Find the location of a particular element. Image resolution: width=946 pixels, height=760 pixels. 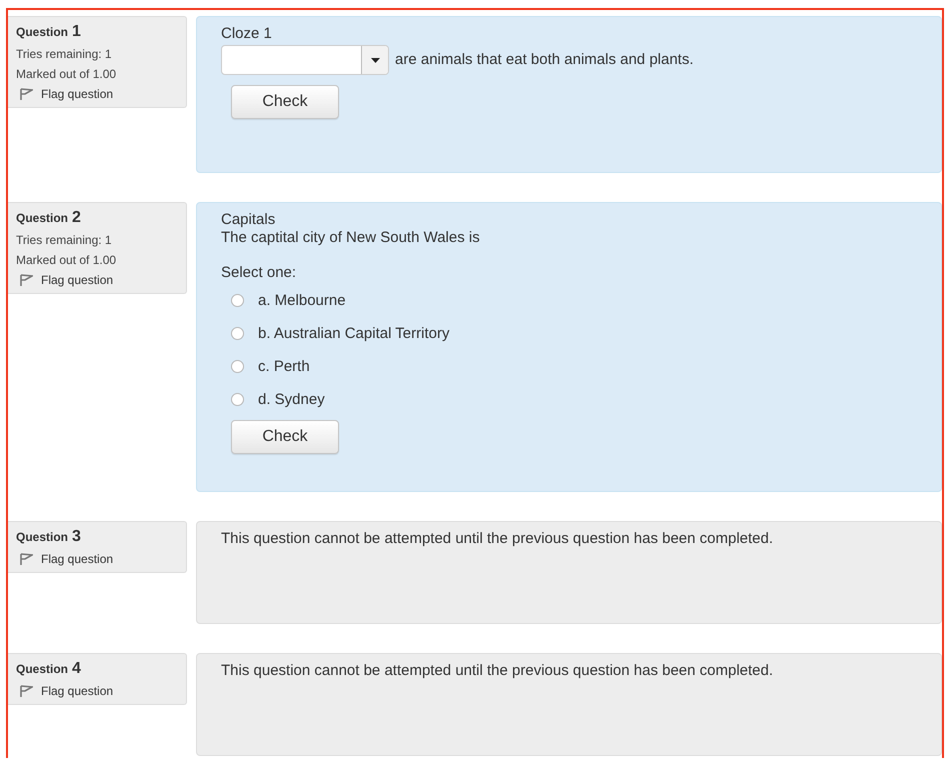

select-prompt: Select one: is located at coordinates (259, 273).